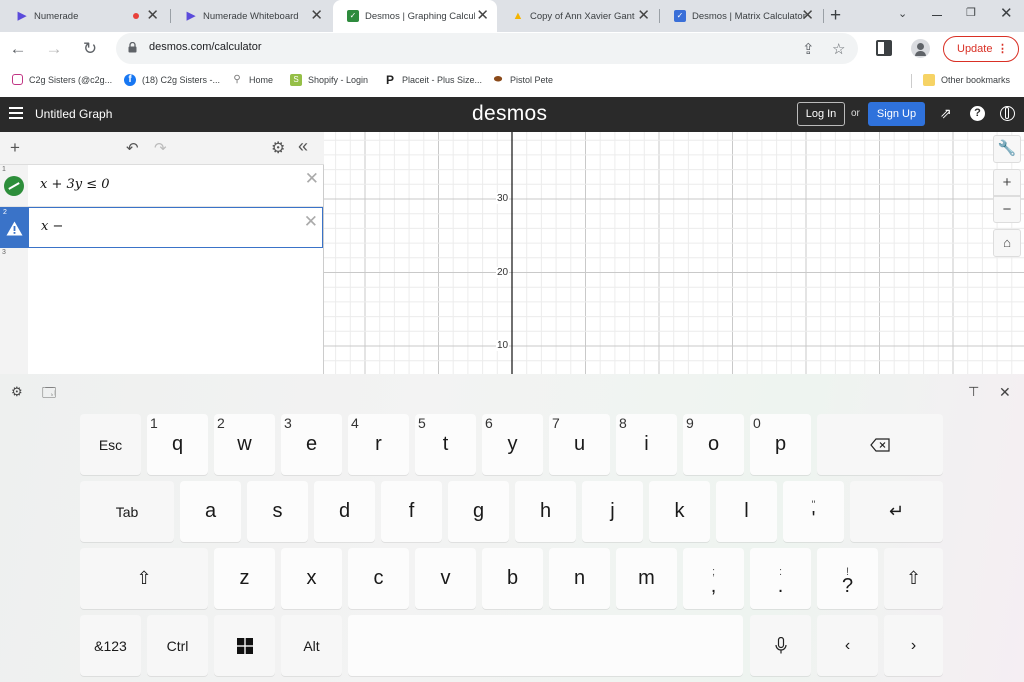  I want to click on key-alt: Alt, so click(311, 645).